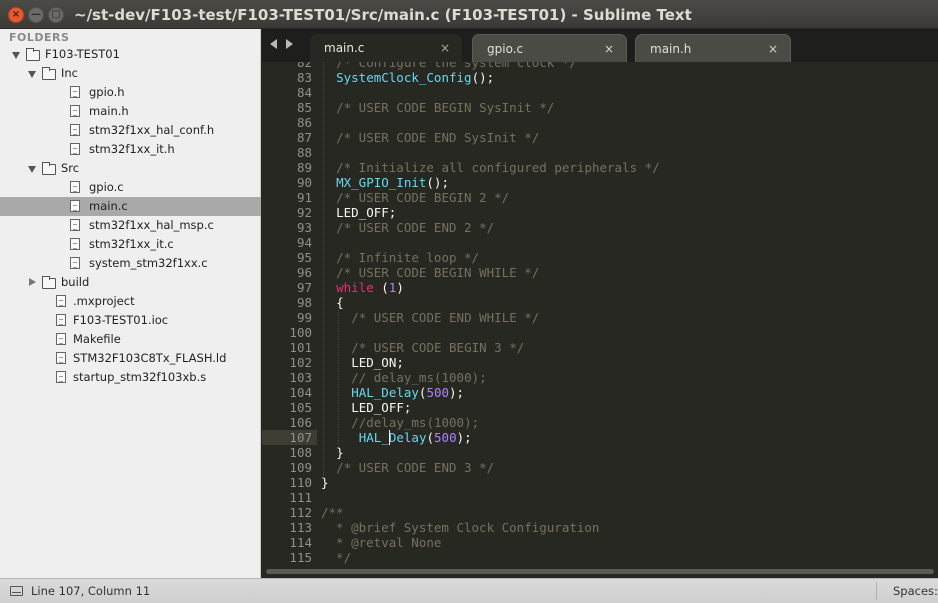 This screenshot has width=938, height=603. What do you see at coordinates (423, 197) in the screenshot?
I see `code-token: /* USER CODE BEGIN 2 */` at bounding box center [423, 197].